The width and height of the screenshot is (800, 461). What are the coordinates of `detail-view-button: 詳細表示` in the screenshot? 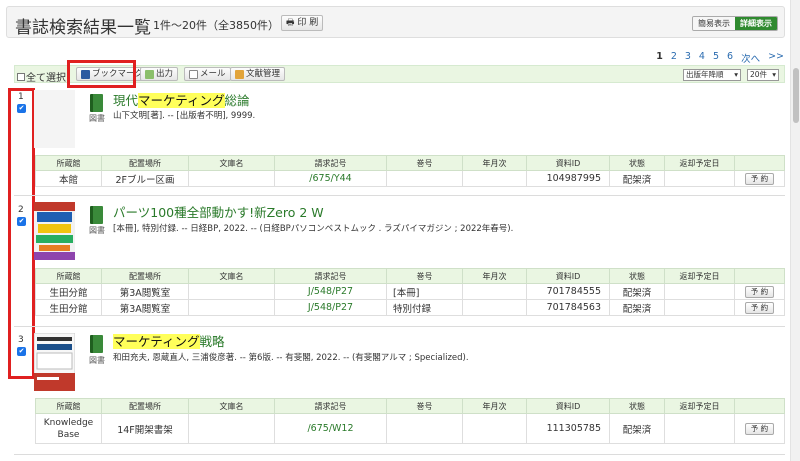 It's located at (756, 23).